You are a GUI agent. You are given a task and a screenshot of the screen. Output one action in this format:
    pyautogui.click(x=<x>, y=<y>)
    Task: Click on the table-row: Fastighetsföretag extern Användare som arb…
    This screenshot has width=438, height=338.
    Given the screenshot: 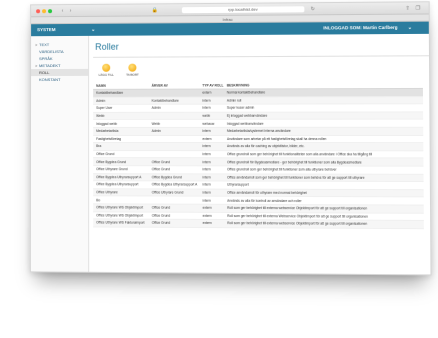 What is the action you would take?
    pyautogui.click(x=258, y=139)
    